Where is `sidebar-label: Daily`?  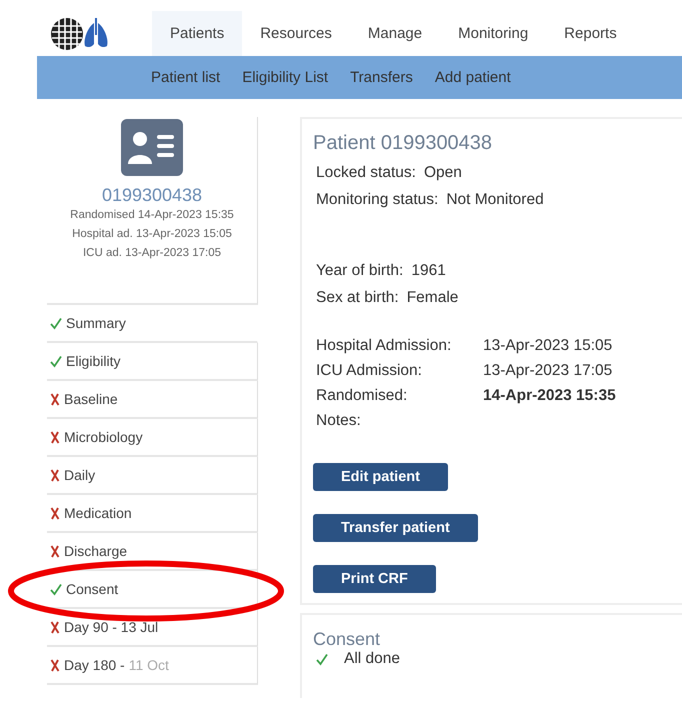
sidebar-label: Daily is located at coordinates (80, 475).